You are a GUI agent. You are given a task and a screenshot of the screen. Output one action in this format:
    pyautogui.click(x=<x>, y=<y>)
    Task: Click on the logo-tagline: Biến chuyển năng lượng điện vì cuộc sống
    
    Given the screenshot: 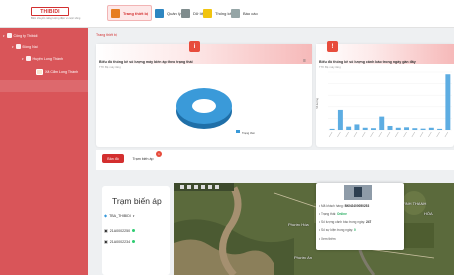 What is the action you would take?
    pyautogui.click(x=56, y=18)
    